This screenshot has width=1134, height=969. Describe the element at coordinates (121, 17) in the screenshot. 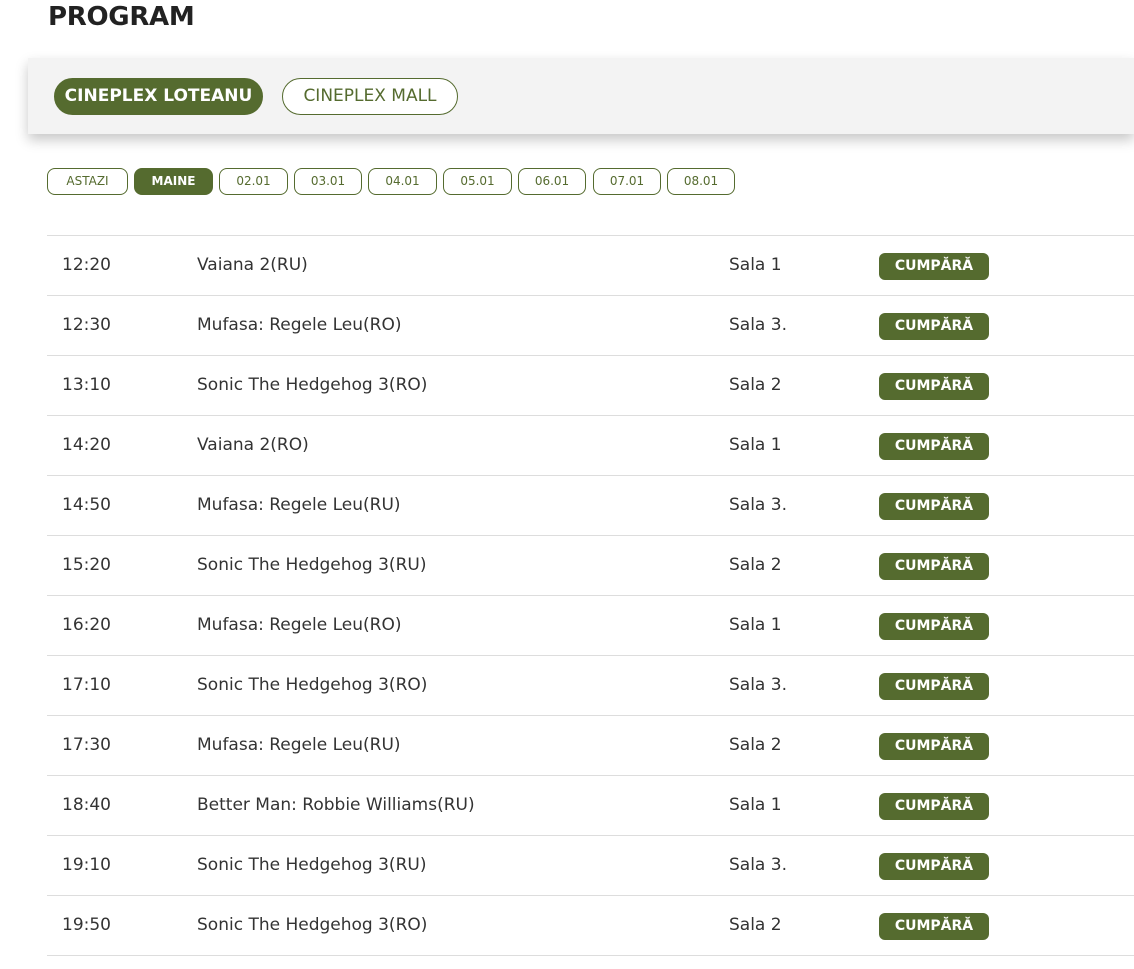

I see `page-title: PROGRAM` at that location.